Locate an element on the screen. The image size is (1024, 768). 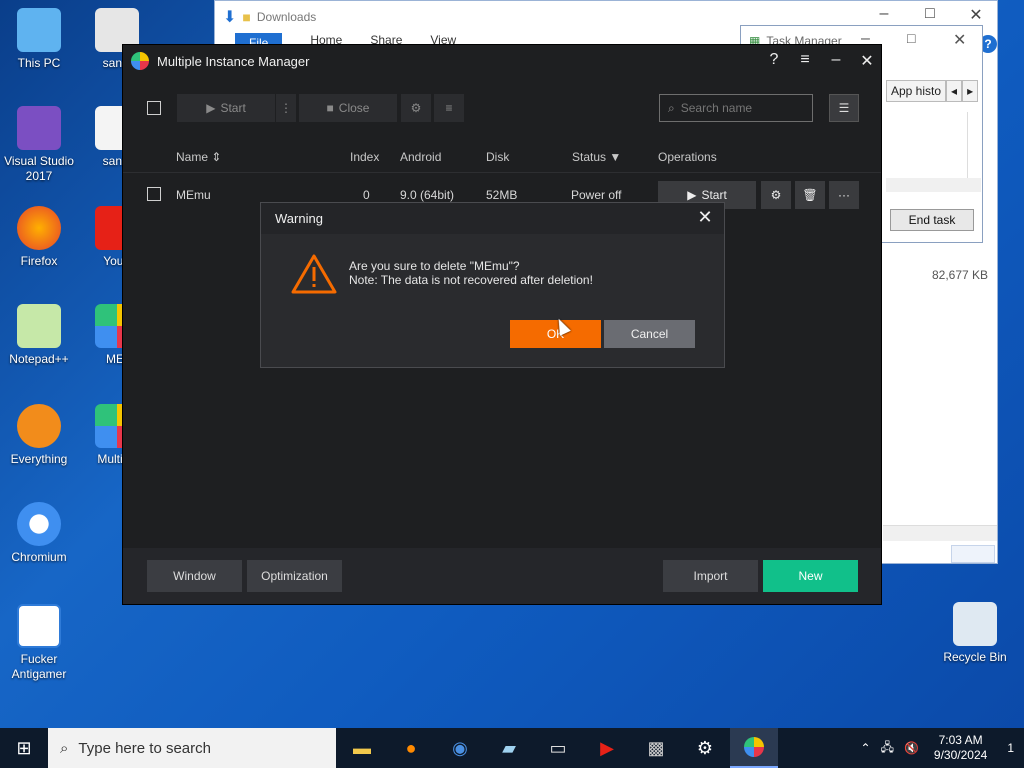
select-all-checkbox is located at coordinates (154, 108).